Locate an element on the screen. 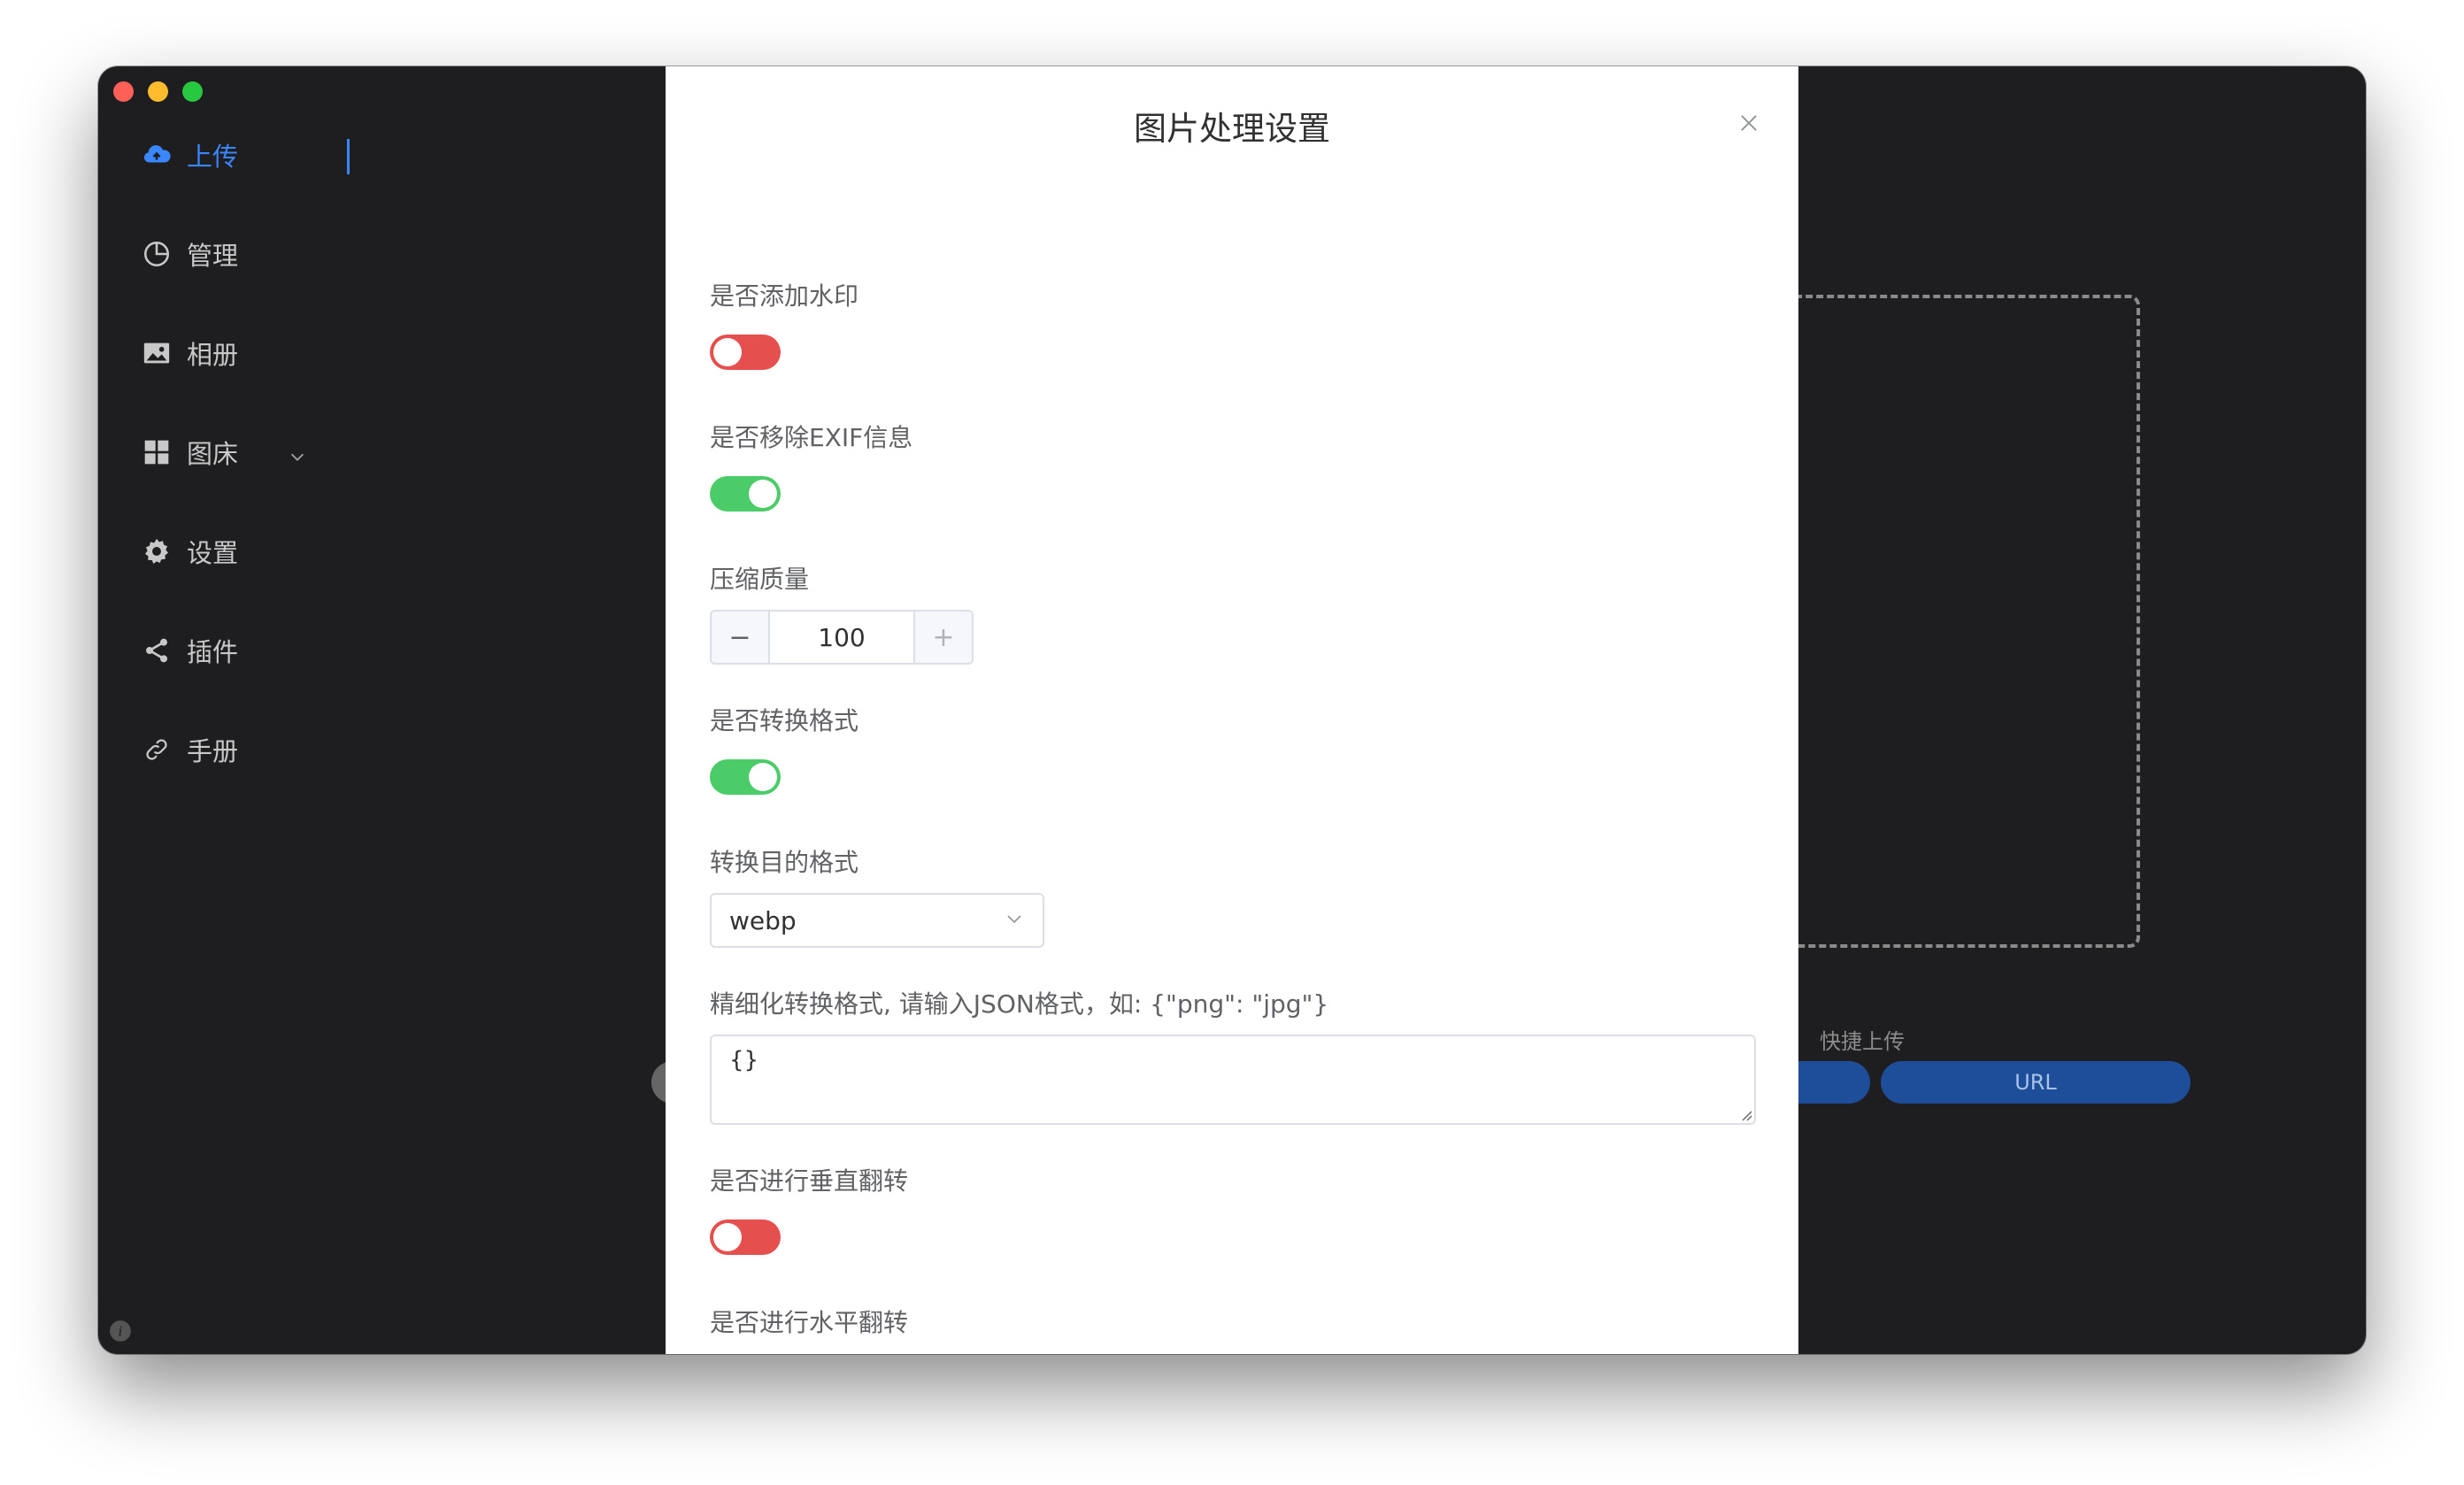 Image resolution: width=2464 pixels, height=1485 pixels. flip-horizontal-label: 是否进行水平翻转 is located at coordinates (809, 1323).